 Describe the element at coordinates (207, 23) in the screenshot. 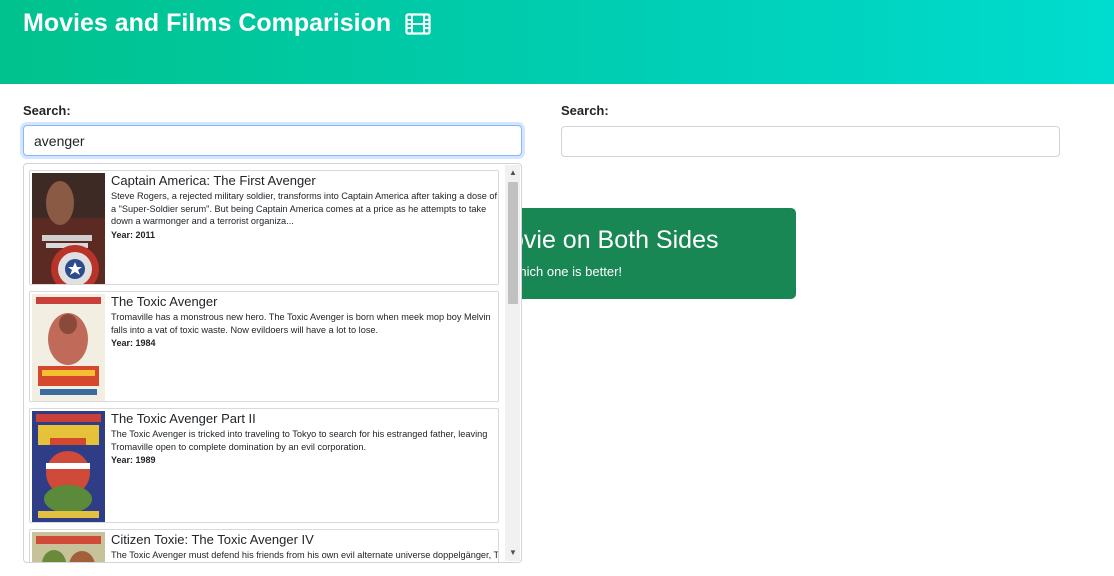

I see `app-title: Movies and Films Comparision` at that location.